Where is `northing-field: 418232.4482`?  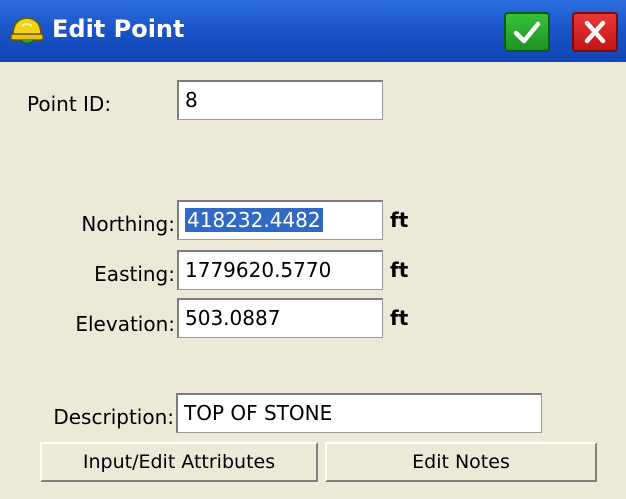
northing-field: 418232.4482 is located at coordinates (280, 220).